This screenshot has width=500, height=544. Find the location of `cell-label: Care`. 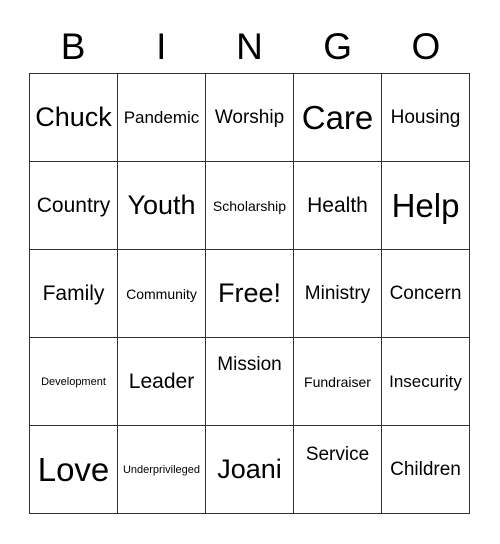

cell-label: Care is located at coordinates (337, 117).